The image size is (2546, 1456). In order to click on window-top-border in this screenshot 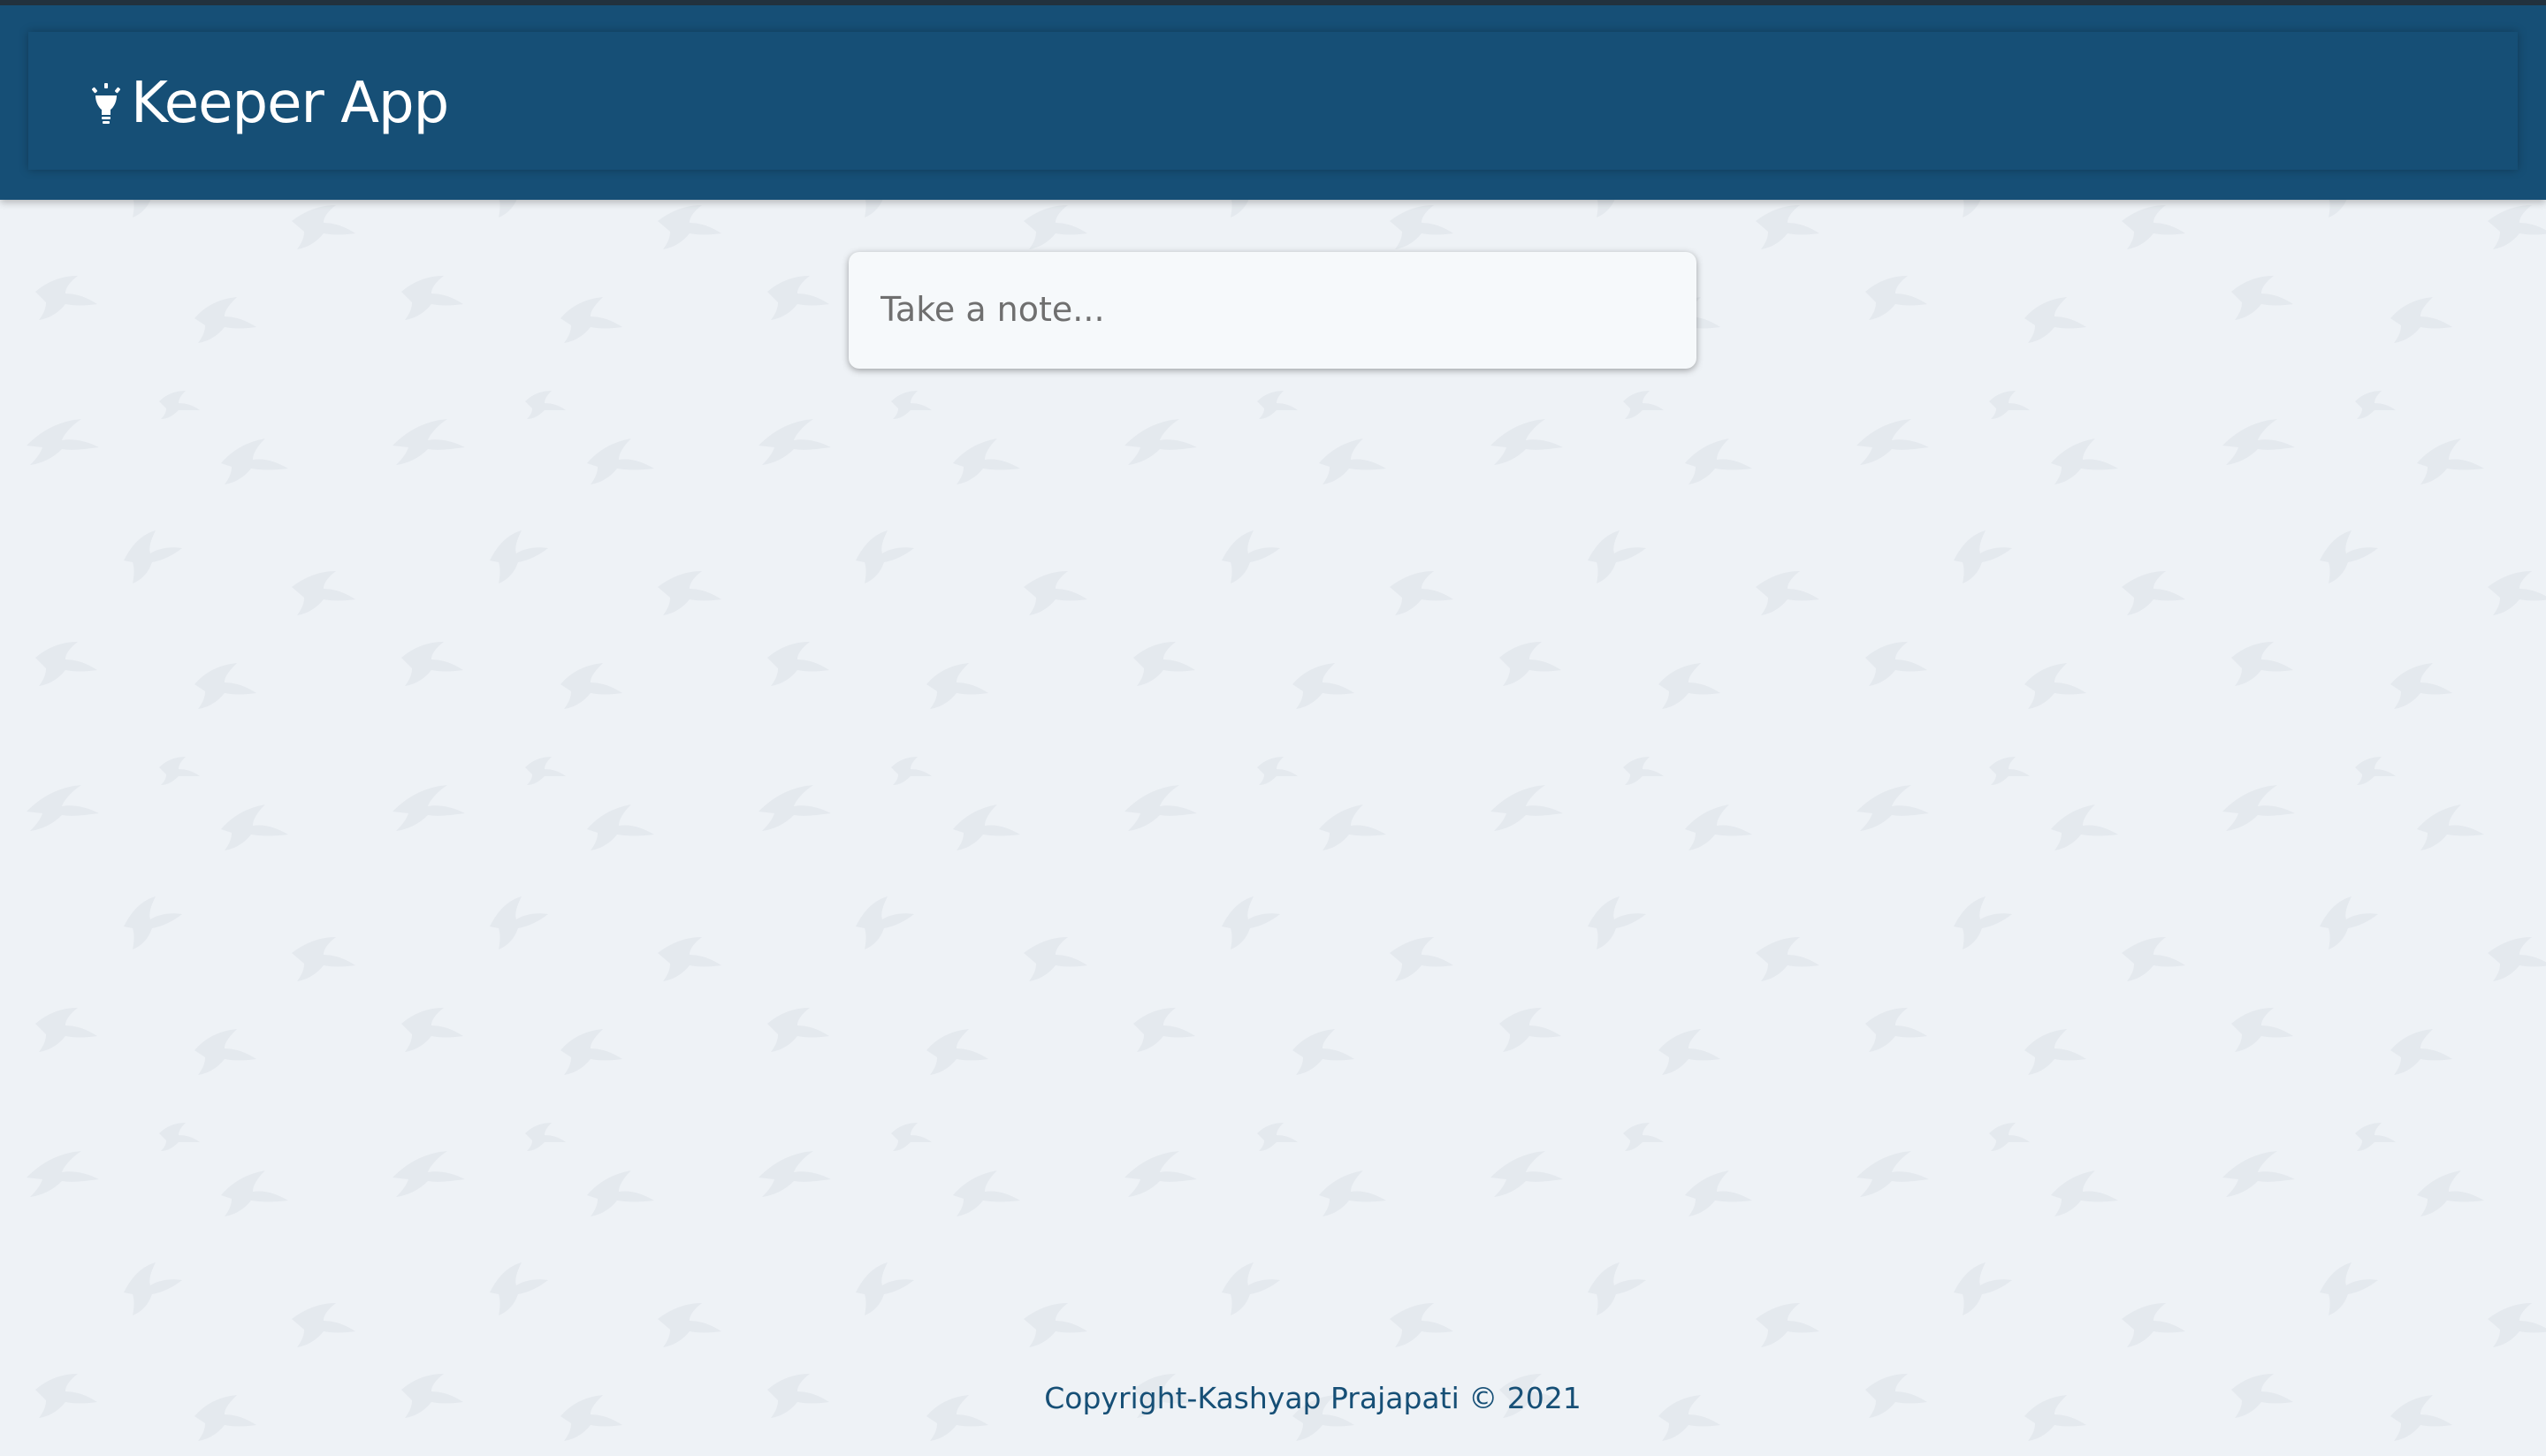, I will do `click(1273, 2)`.